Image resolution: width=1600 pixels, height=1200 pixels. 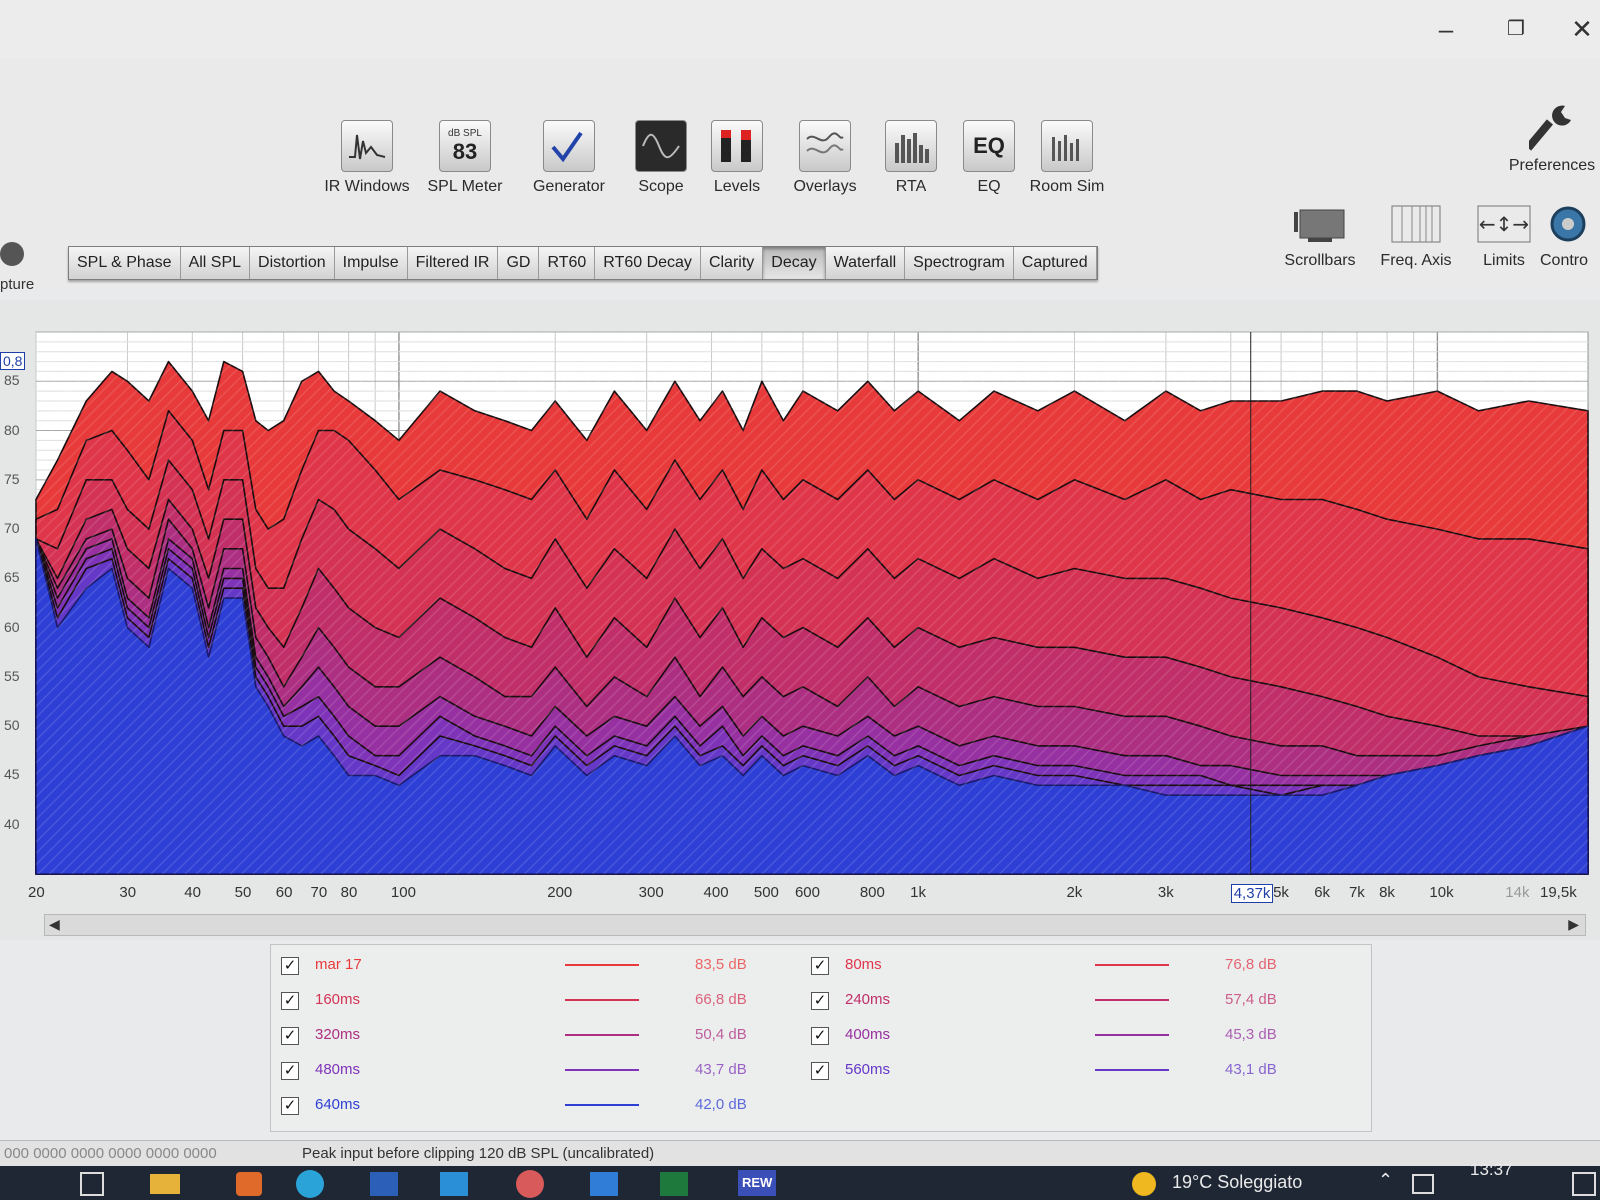 I want to click on tab-decay: Decay, so click(x=794, y=263).